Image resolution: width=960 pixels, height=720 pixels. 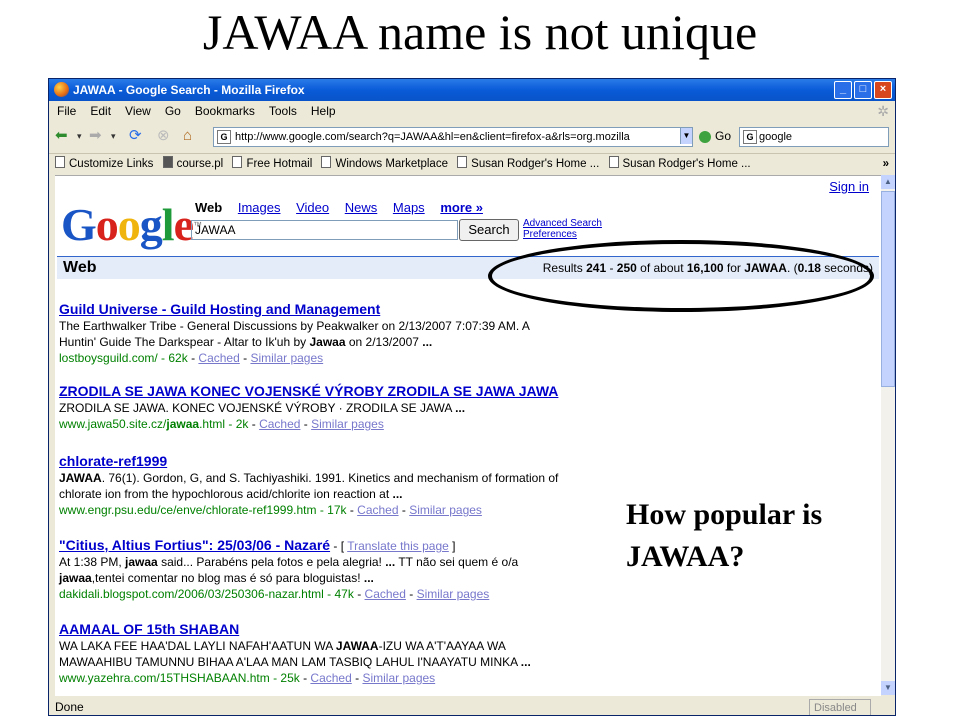 I want to click on logo-letter: l, so click(x=168, y=224).